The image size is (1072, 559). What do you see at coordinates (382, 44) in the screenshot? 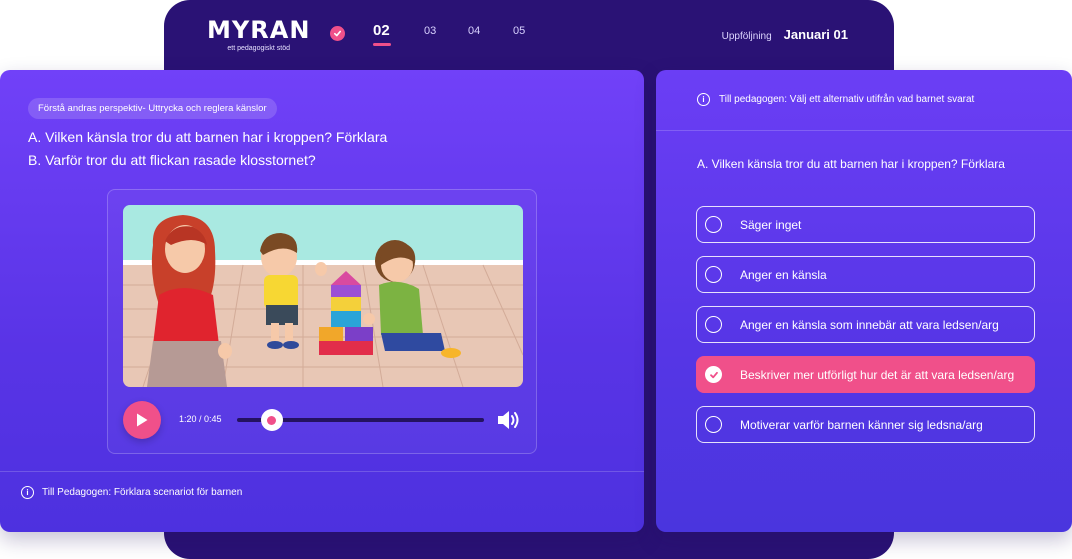
I see `active-step-indicator` at bounding box center [382, 44].